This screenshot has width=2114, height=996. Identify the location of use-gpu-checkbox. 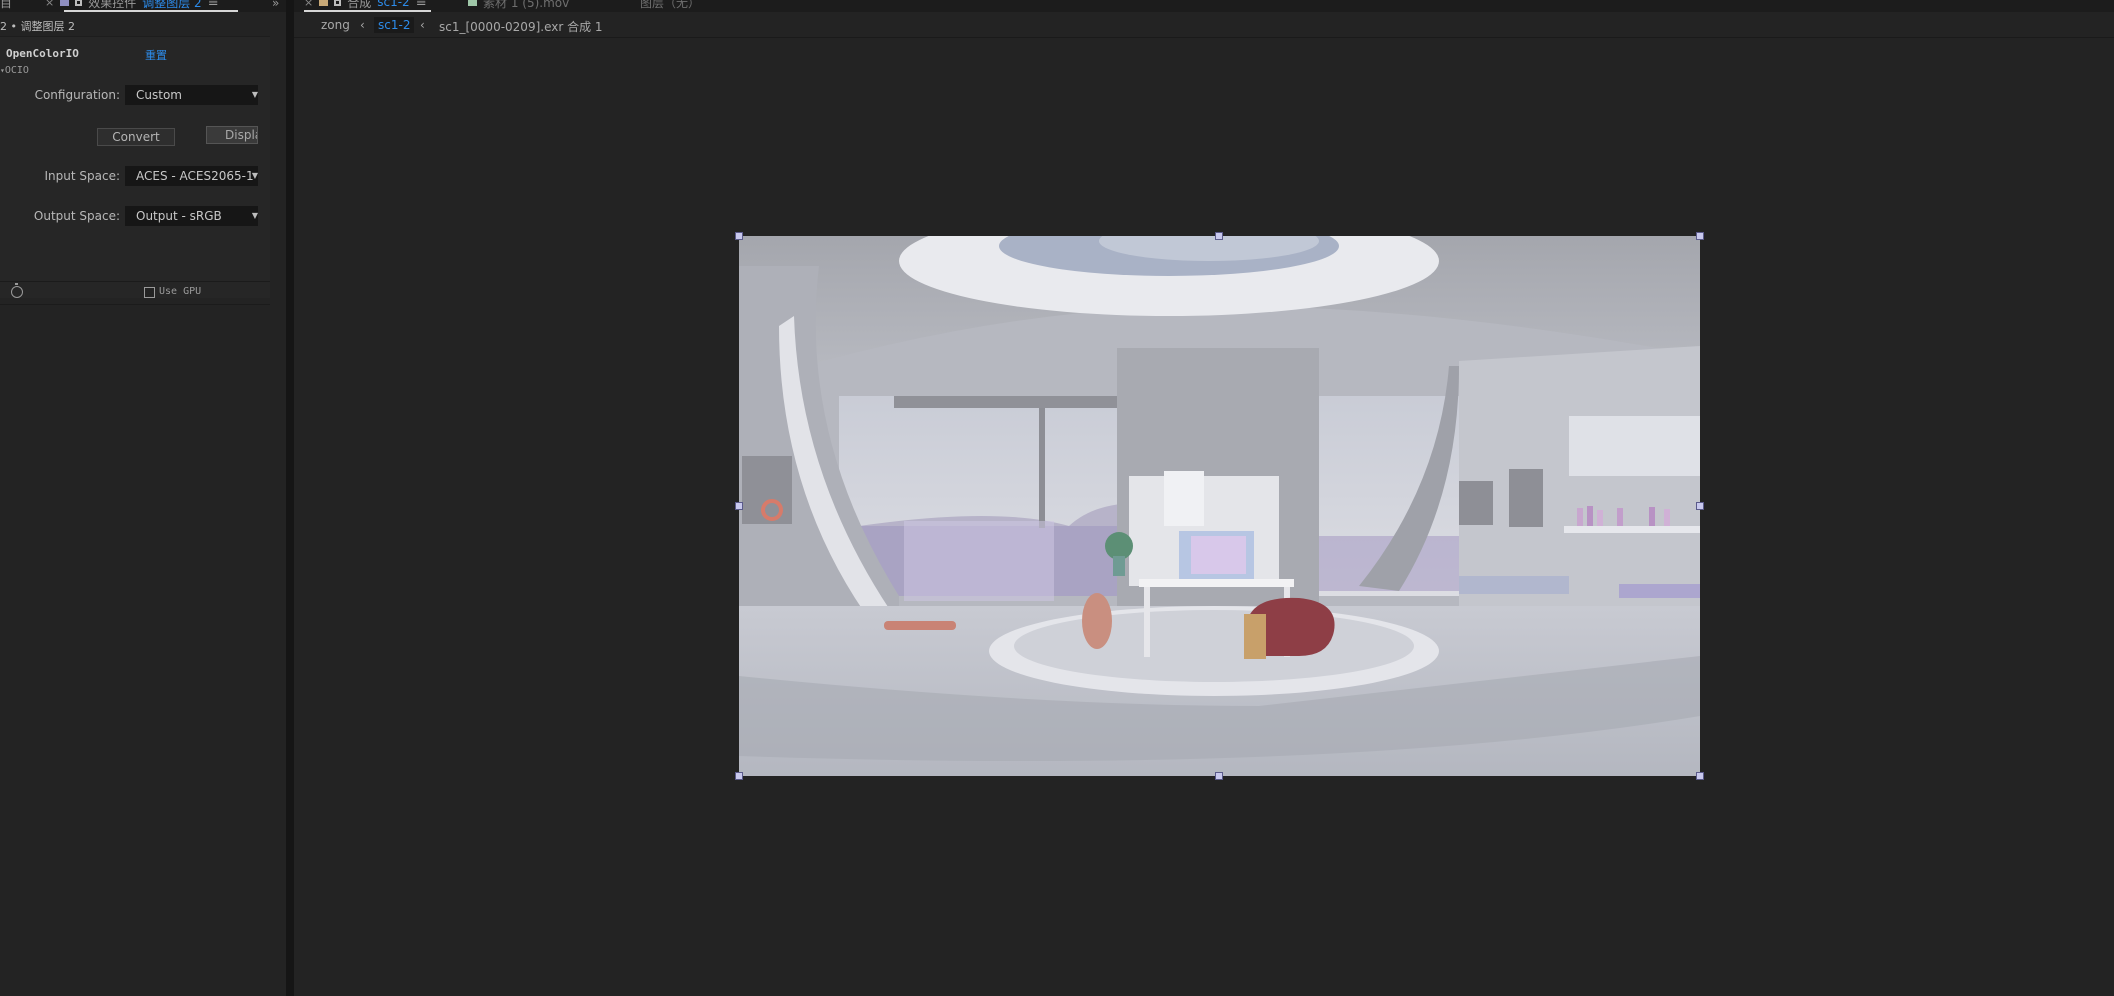
(149, 292).